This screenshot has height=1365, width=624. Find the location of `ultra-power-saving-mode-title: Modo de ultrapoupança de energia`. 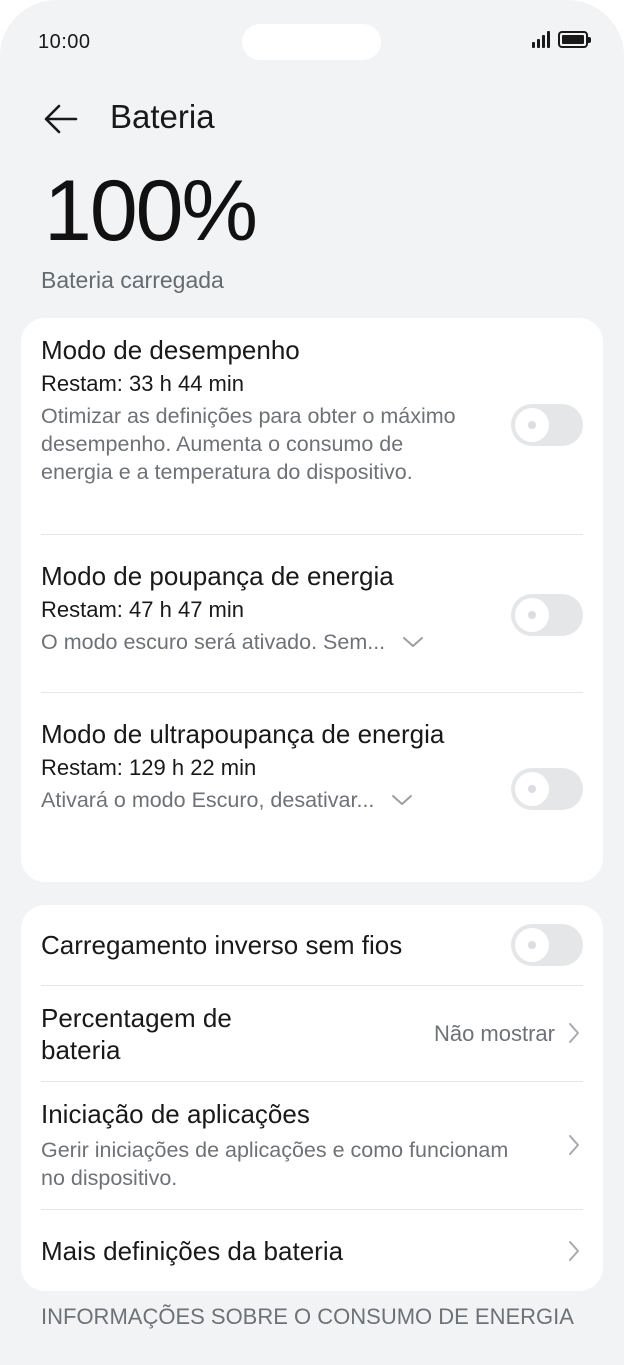

ultra-power-saving-mode-title: Modo de ultrapoupança de energia is located at coordinates (243, 734).